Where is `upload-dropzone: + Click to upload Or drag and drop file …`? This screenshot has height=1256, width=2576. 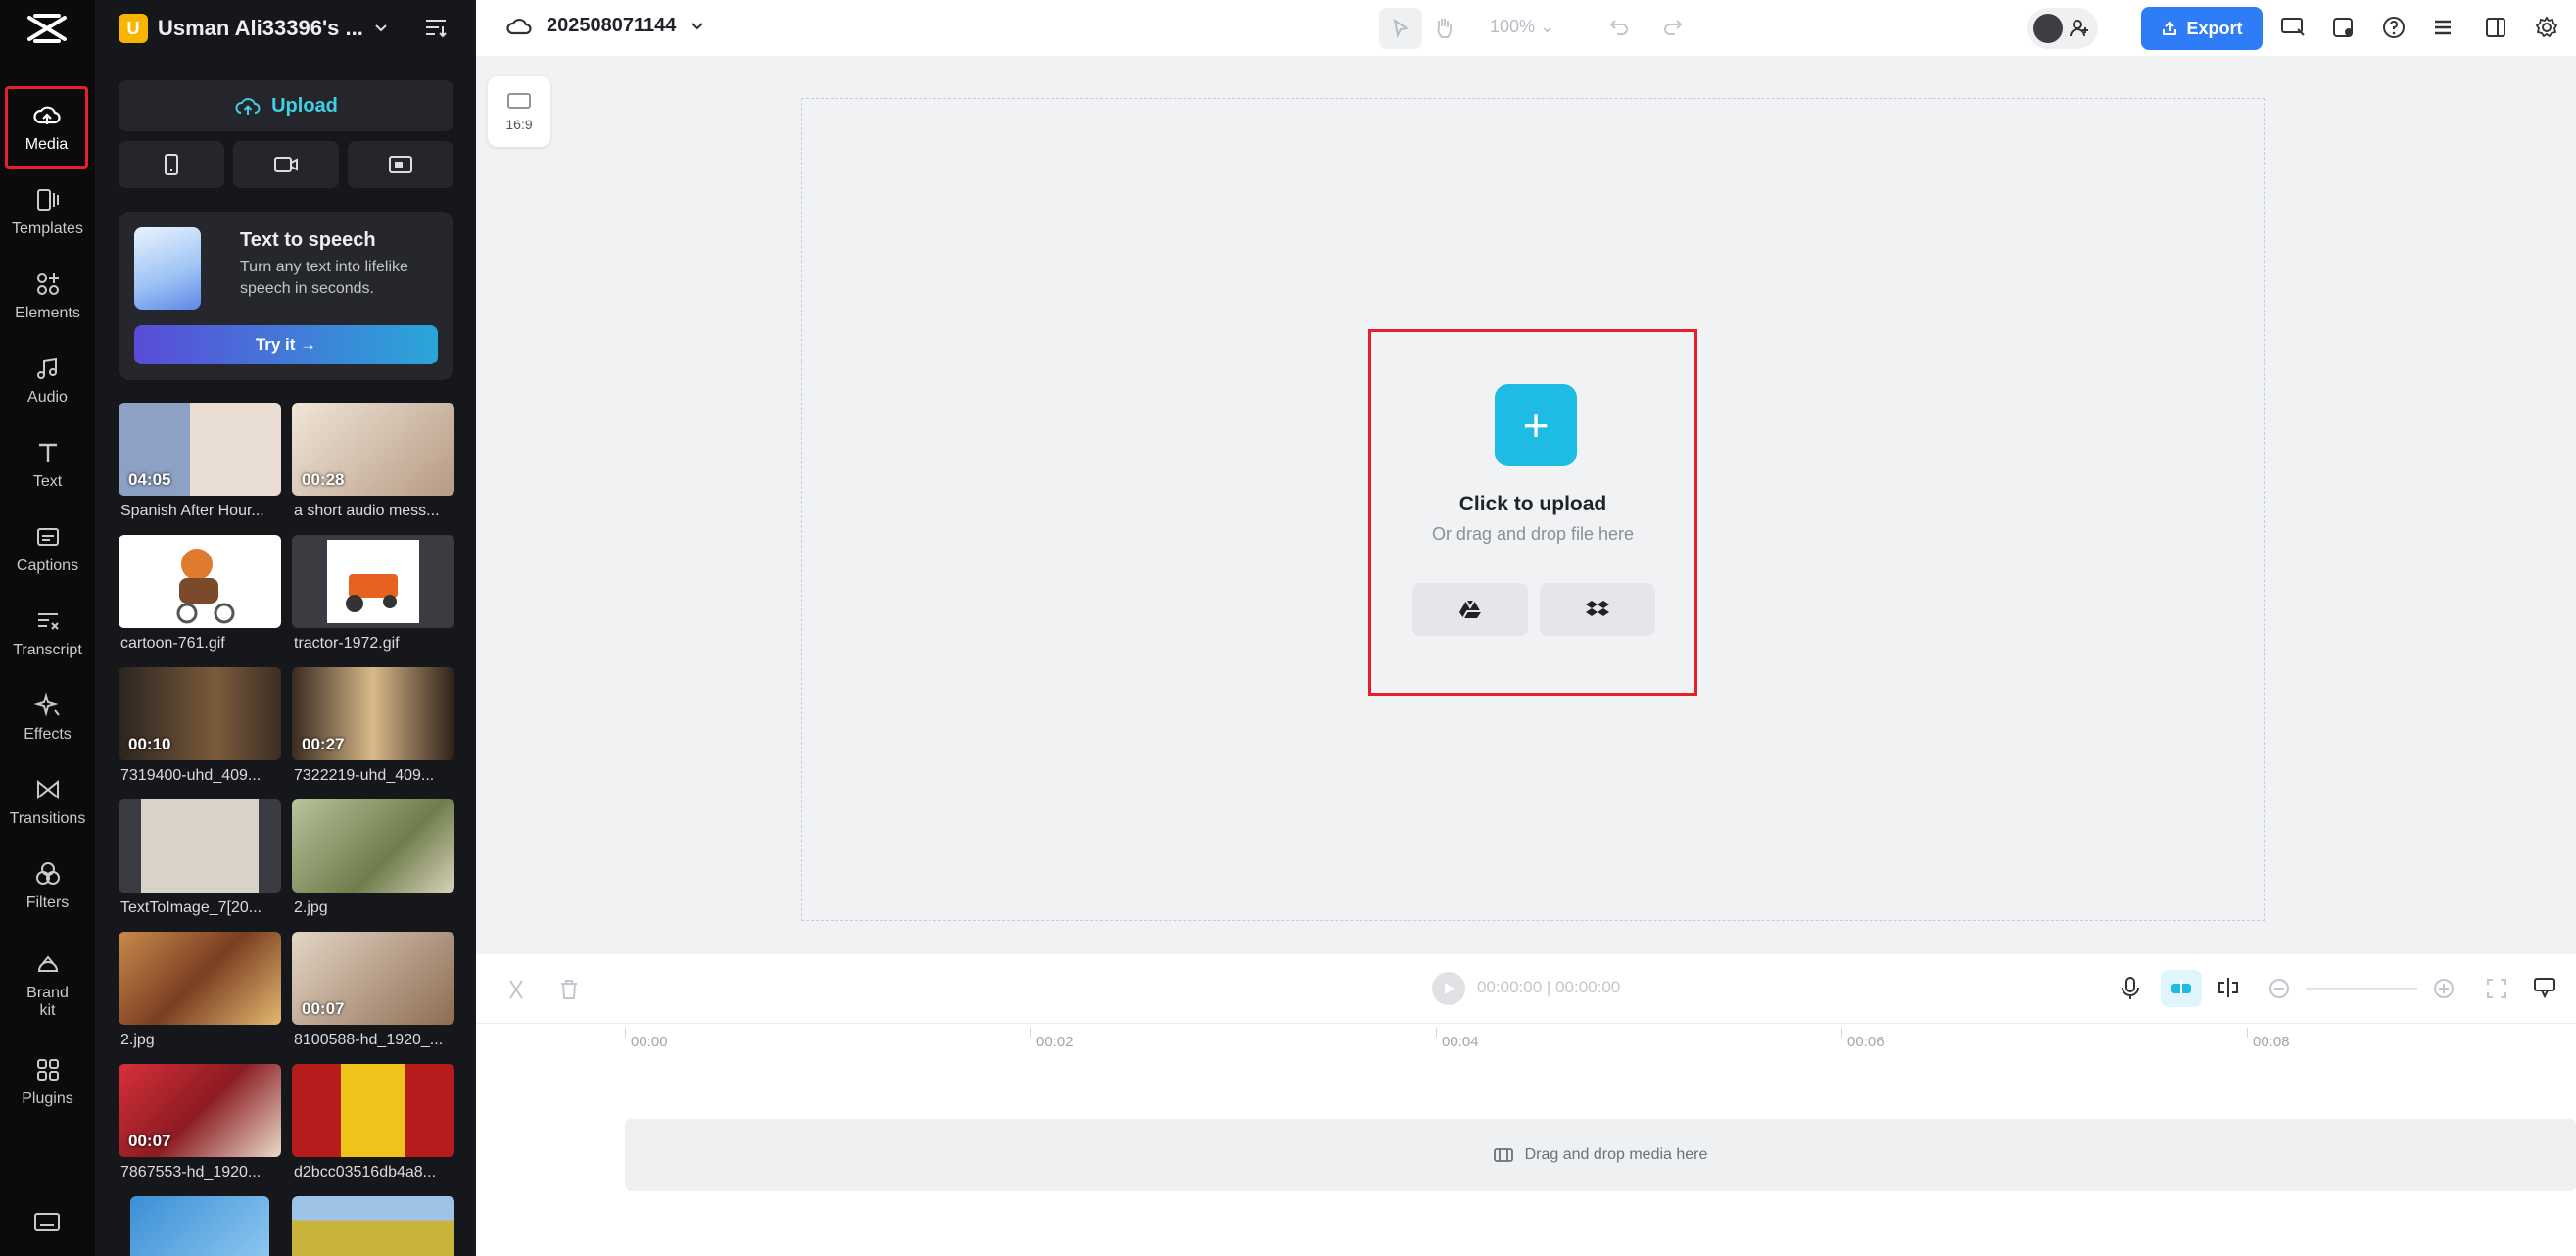
upload-dropzone: + Click to upload Or drag and drop file … is located at coordinates (1532, 512).